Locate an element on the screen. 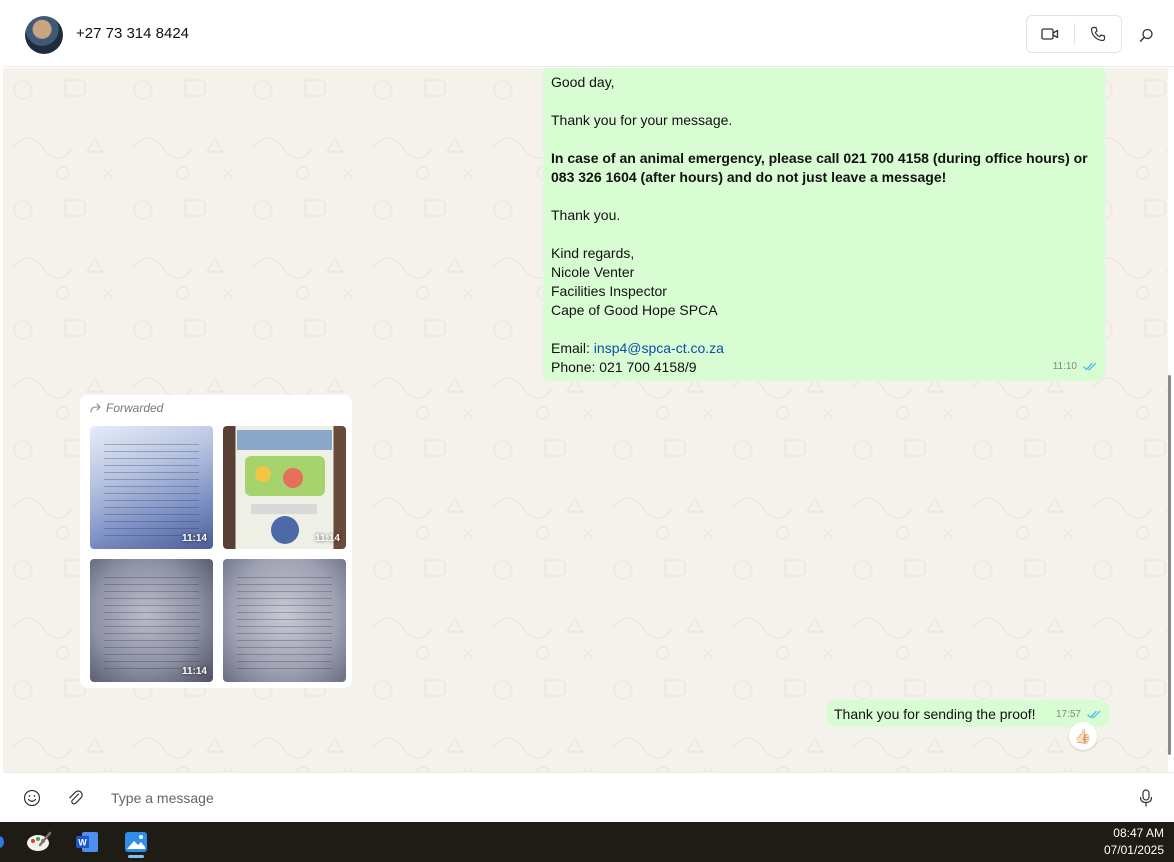  attach-icon is located at coordinates (76, 797).